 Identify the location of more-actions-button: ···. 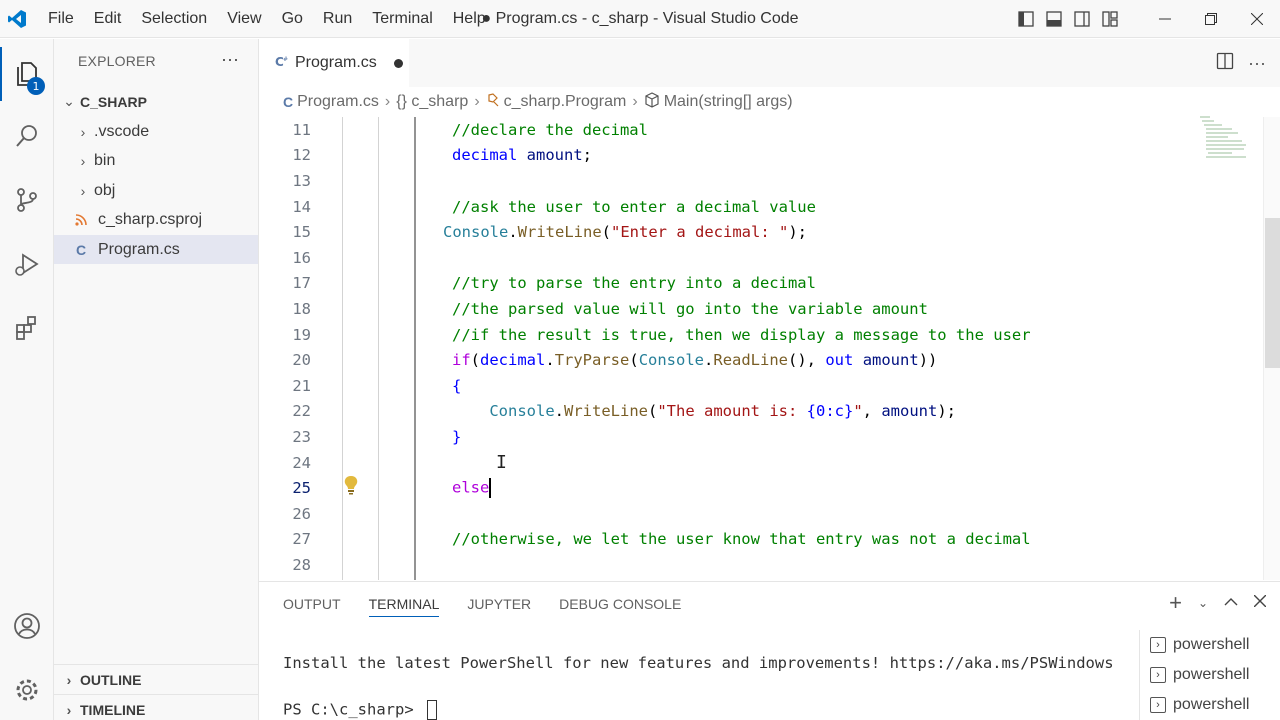
(230, 59).